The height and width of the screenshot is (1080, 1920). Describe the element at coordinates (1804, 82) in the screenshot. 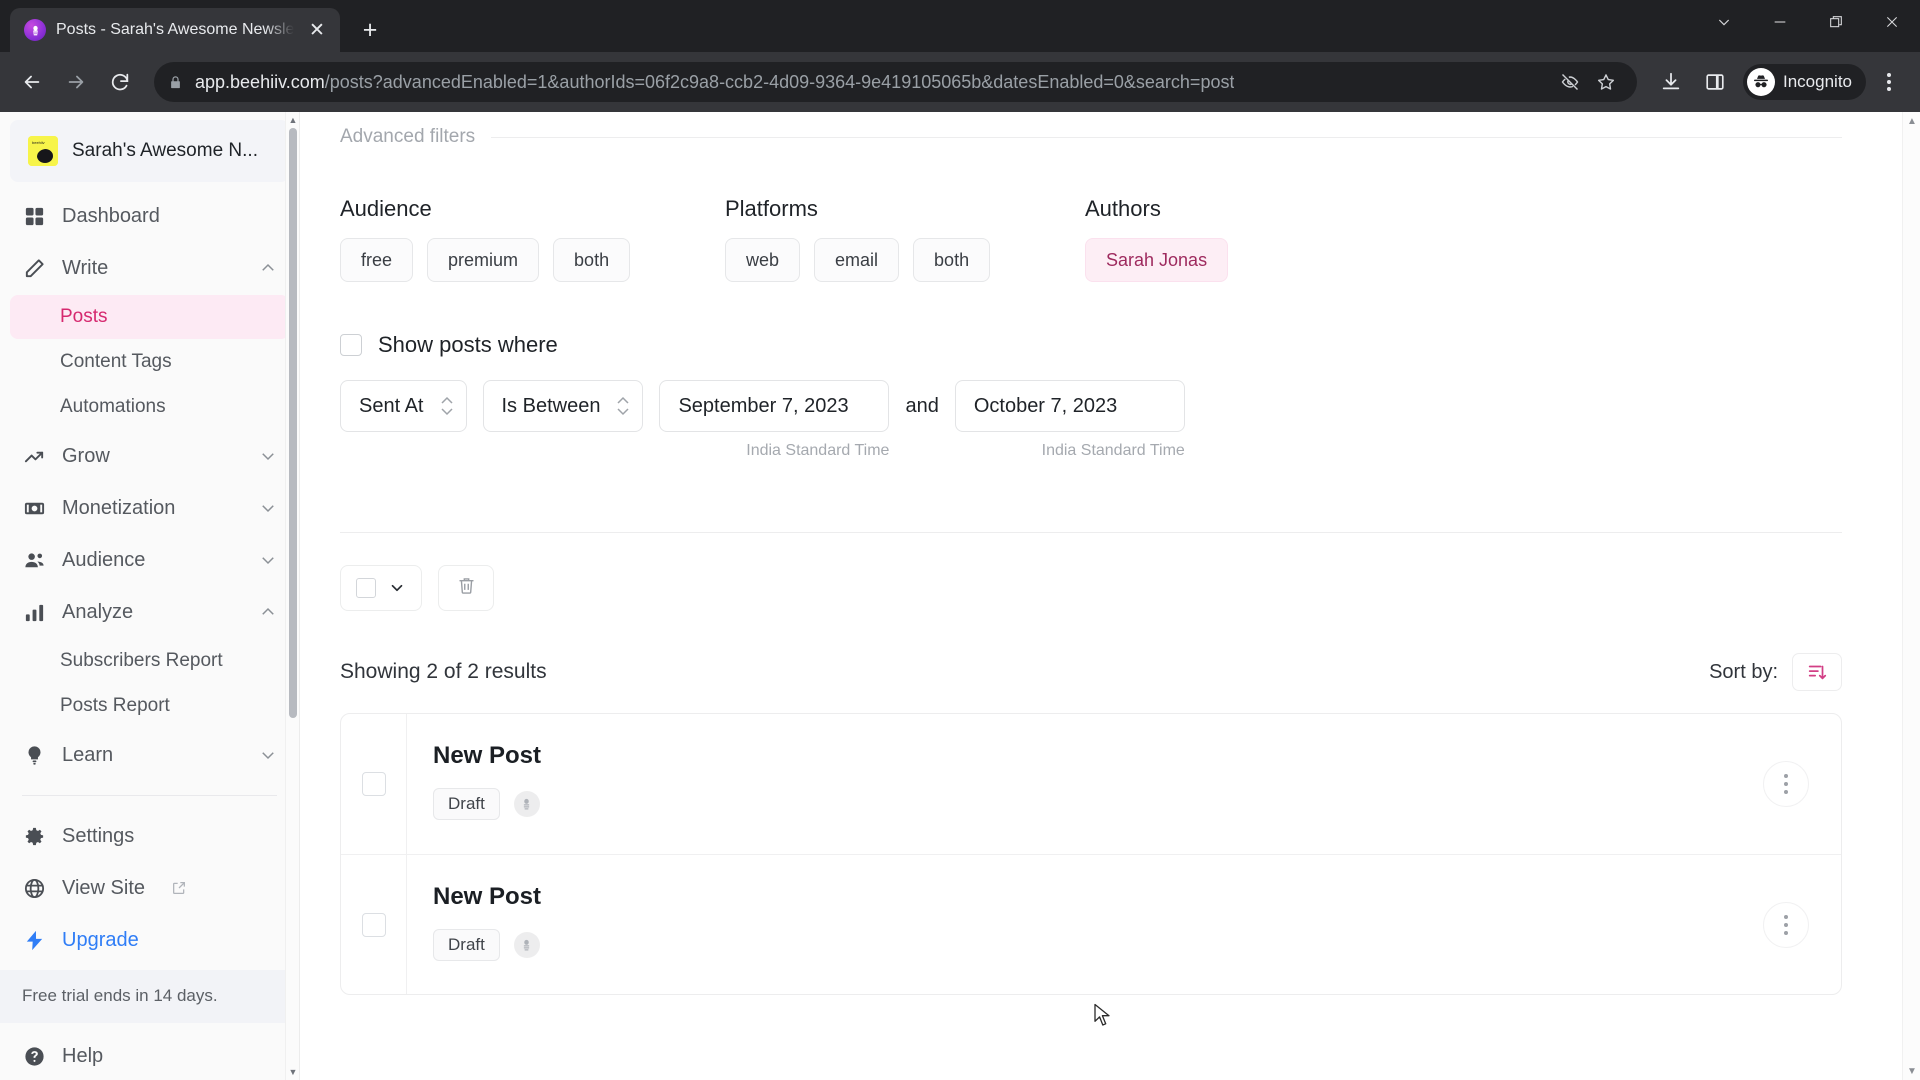

I see `profile-incognito-button: Incognito` at that location.